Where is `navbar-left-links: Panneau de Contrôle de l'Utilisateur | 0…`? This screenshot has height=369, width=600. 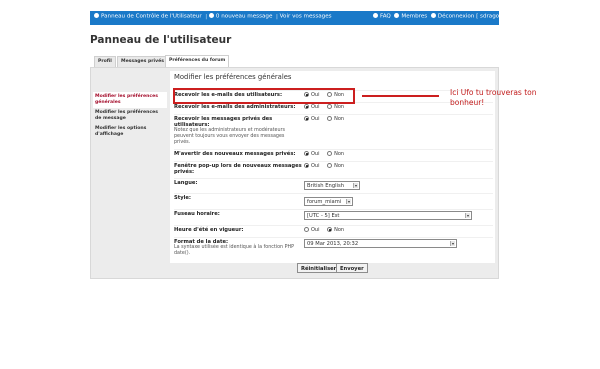 navbar-left-links: Panneau de Contrôle de l'Utilisateur | 0… is located at coordinates (213, 16).